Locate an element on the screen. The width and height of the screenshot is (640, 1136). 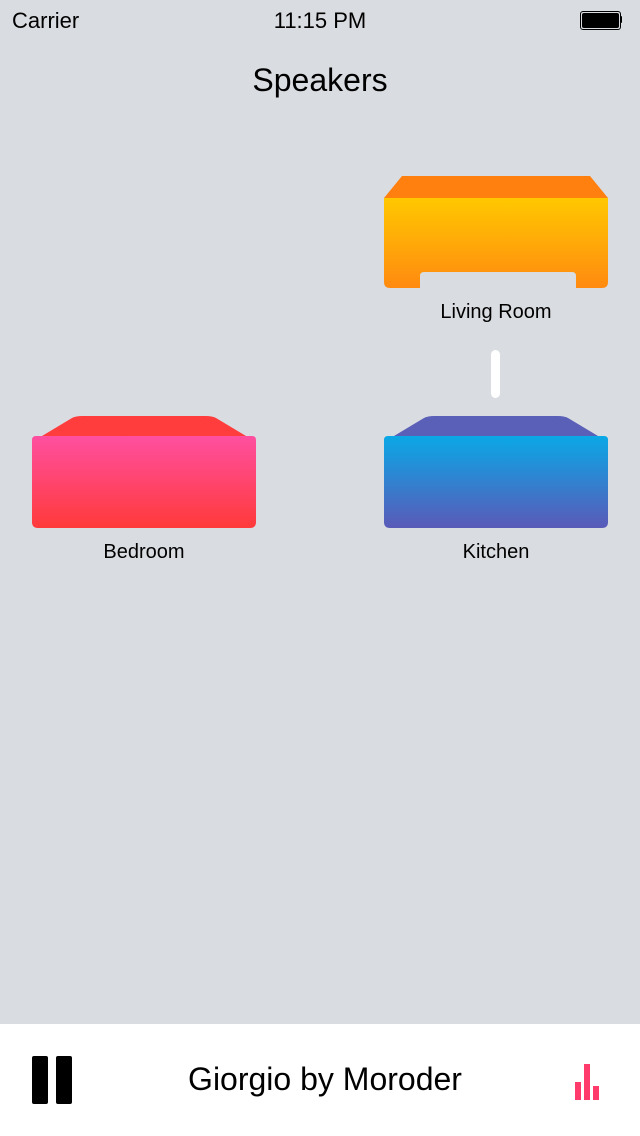
page-title: Speakers is located at coordinates (320, 80).